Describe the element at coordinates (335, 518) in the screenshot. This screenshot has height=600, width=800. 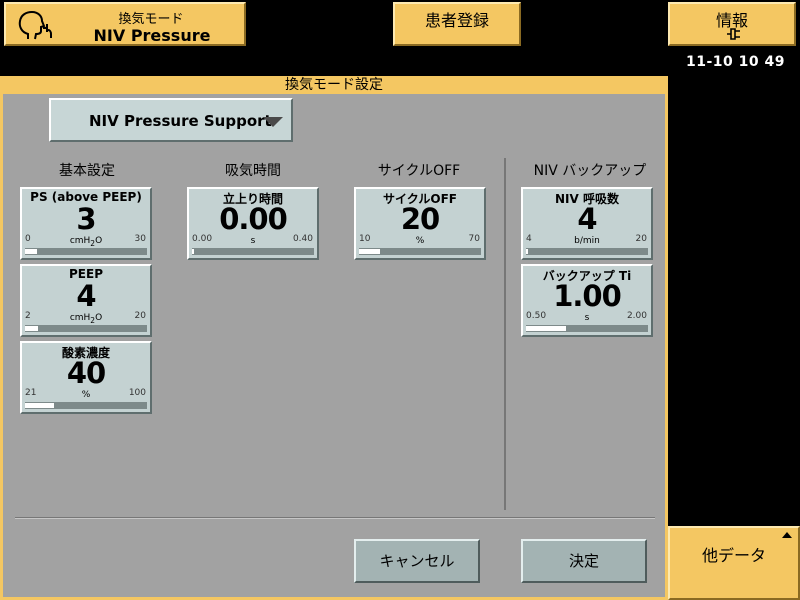
I see `footer-divider` at that location.